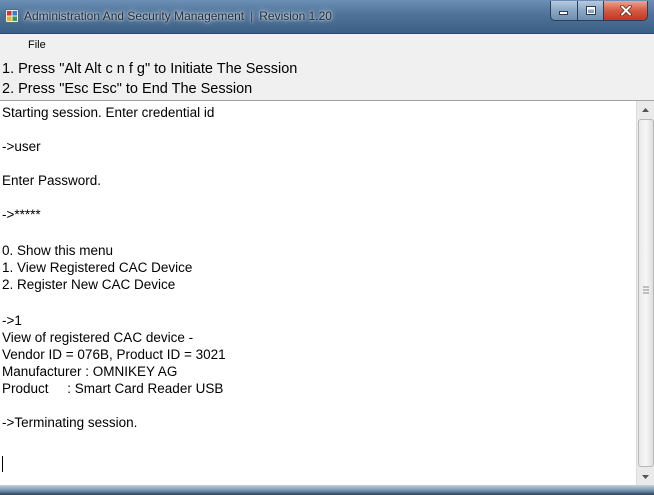  I want to click on scroll-grip-icon, so click(646, 290).